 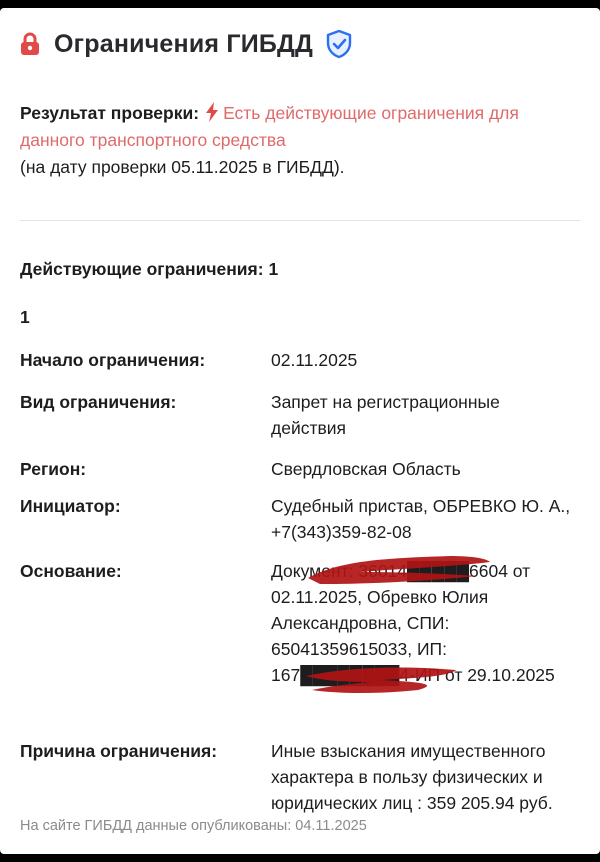 I want to click on shield-check-icon, so click(x=339, y=44).